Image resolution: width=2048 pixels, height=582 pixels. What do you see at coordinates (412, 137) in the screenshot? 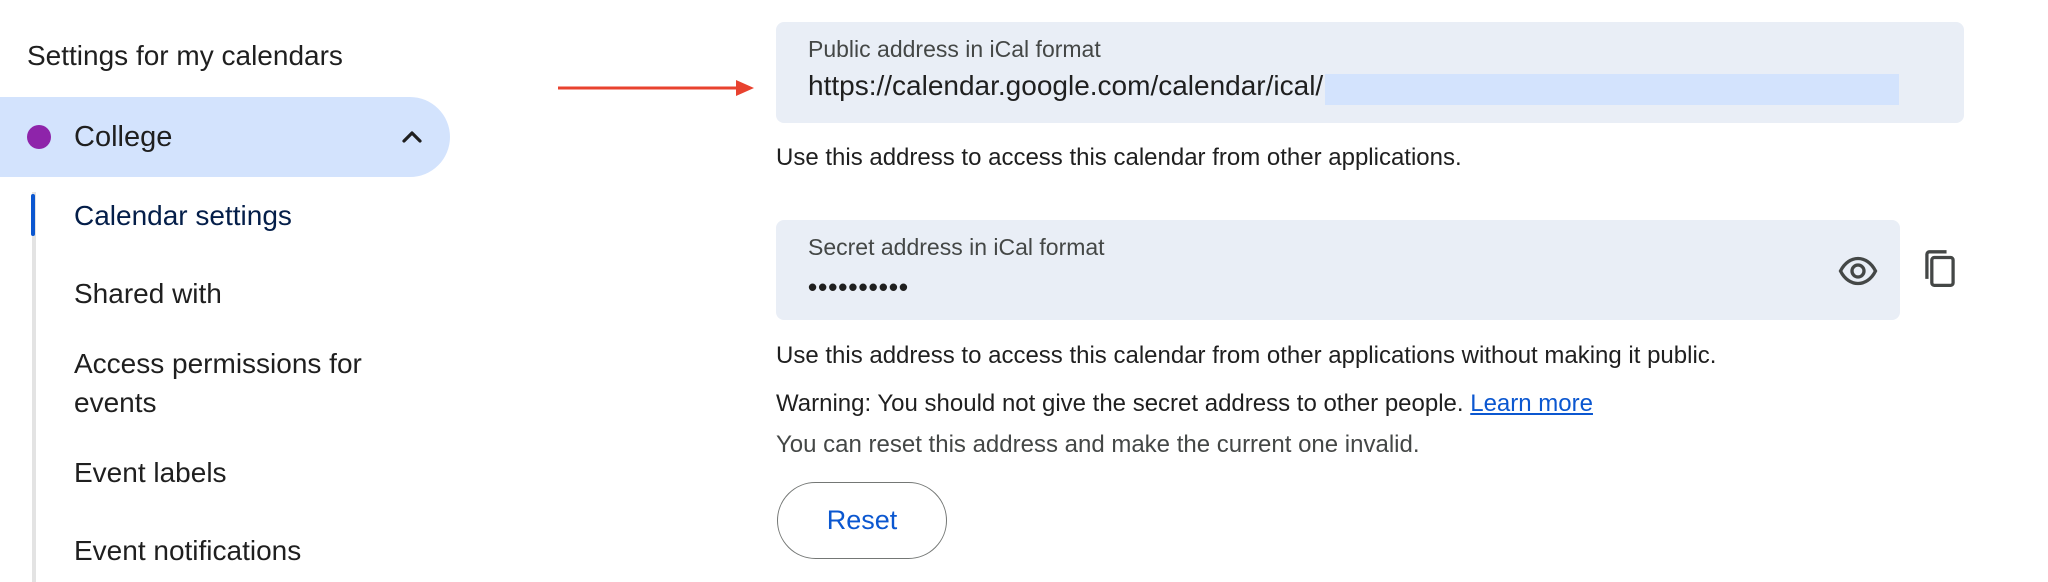
I see `chevron-up-icon` at bounding box center [412, 137].